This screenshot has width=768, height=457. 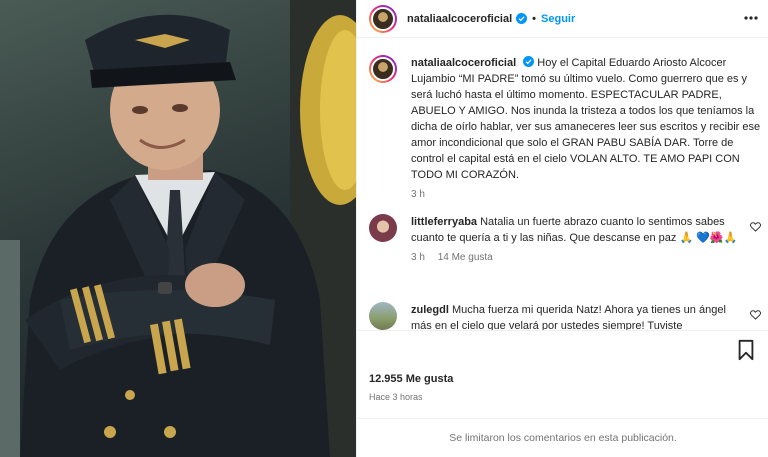 I want to click on follow-button: Seguir, so click(x=558, y=19).